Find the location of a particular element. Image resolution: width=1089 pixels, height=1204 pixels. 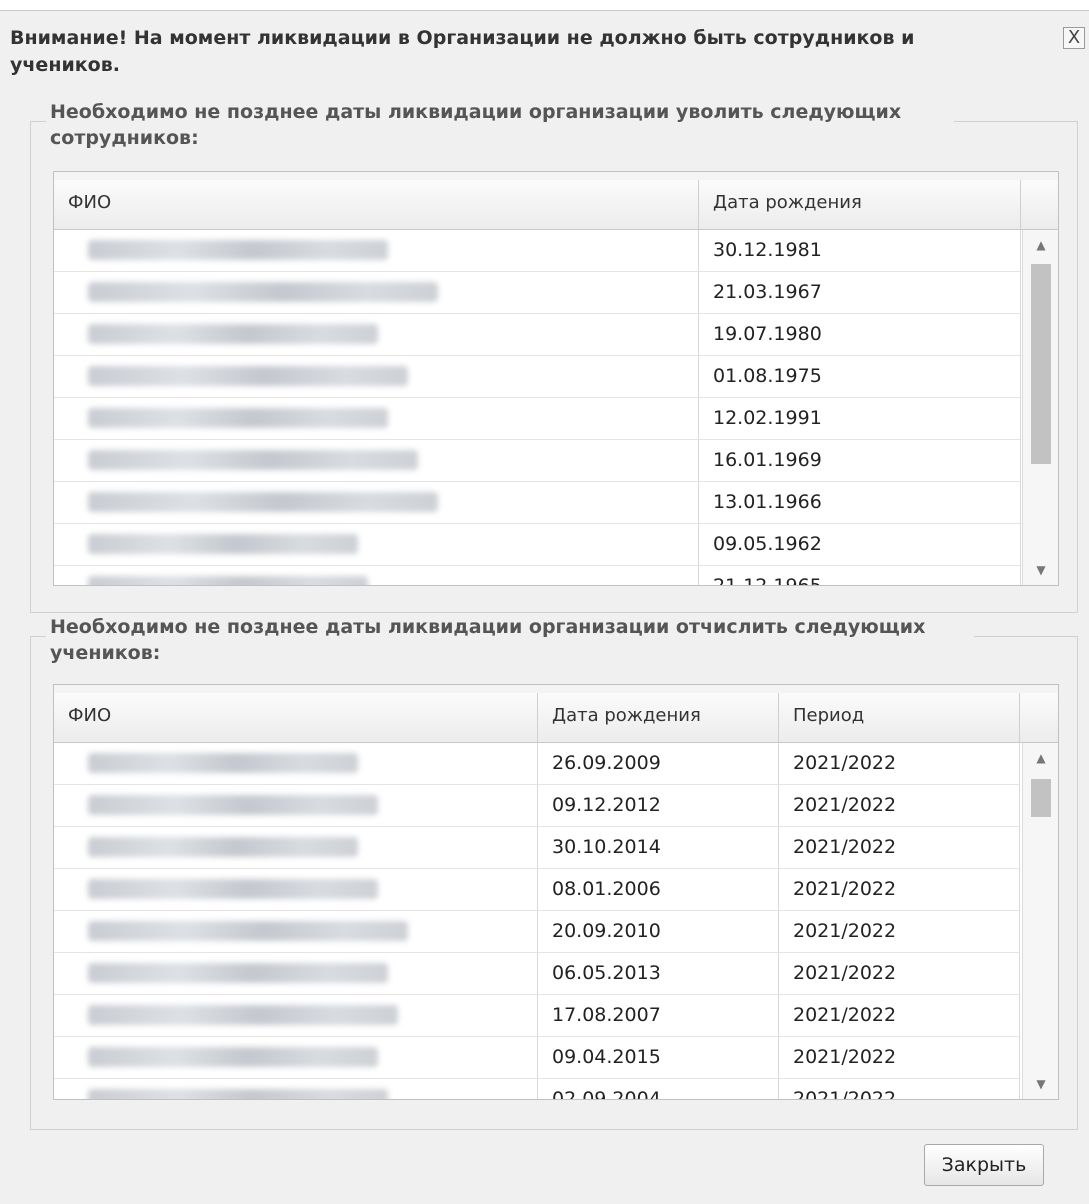

students-scrollbar: ▲ ▼ is located at coordinates (1040, 921).